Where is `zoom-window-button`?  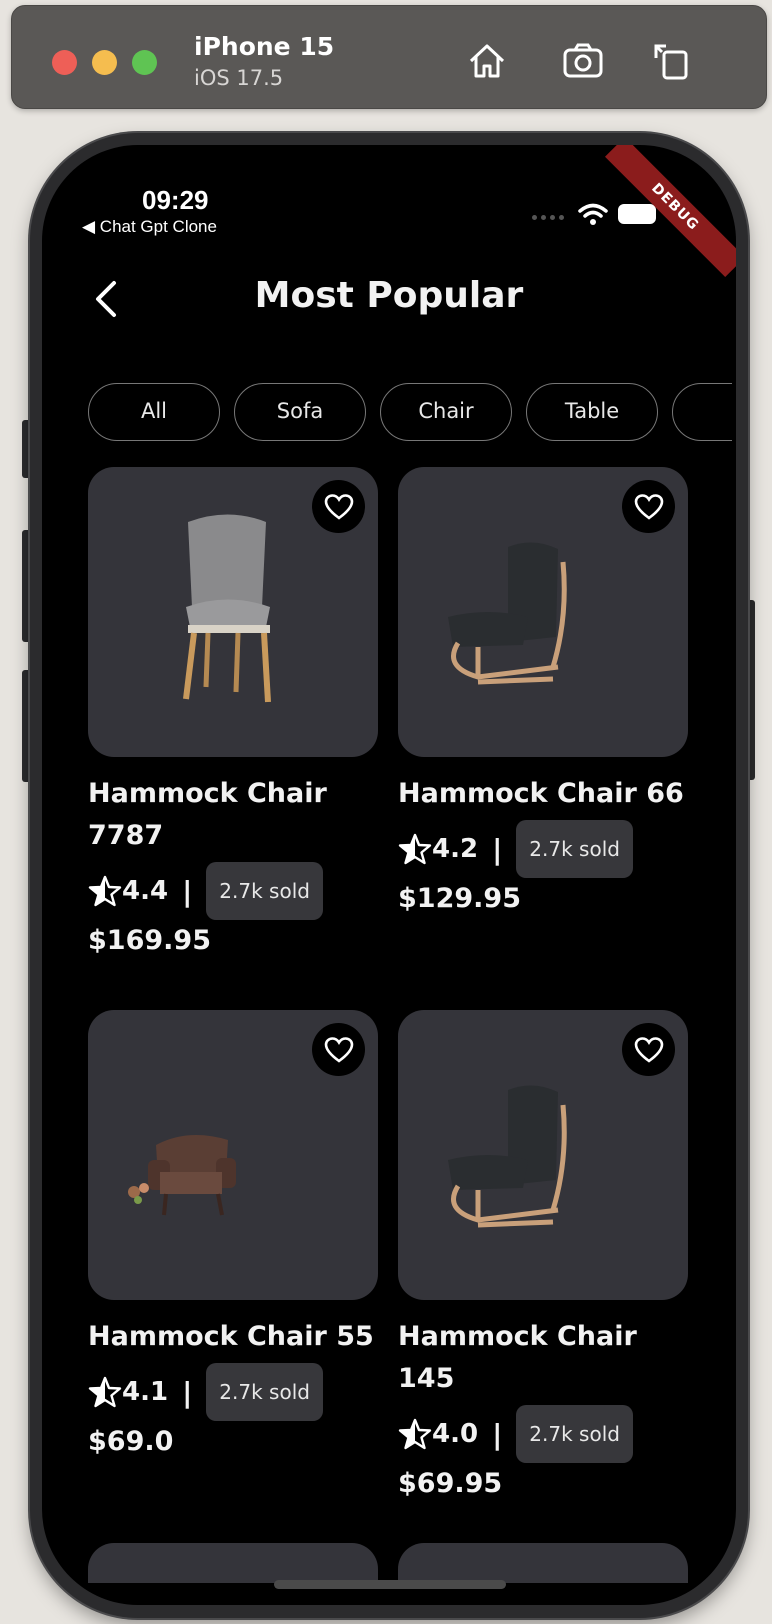 zoom-window-button is located at coordinates (144, 62).